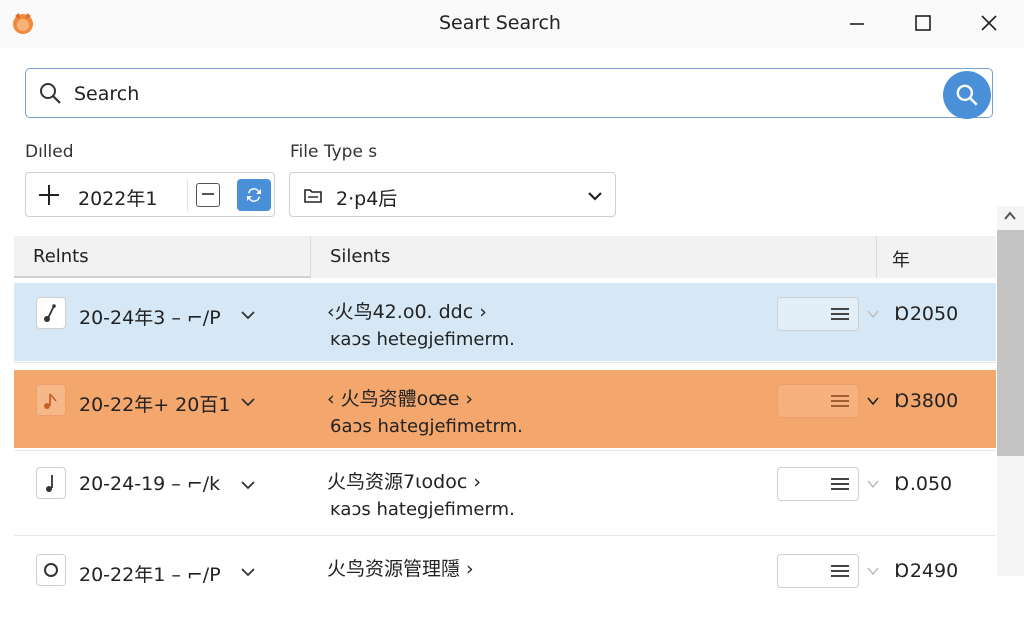 This screenshot has height=618, width=1024. What do you see at coordinates (150, 575) in the screenshot?
I see `row-date: 20-22年1 – ⌐/P` at bounding box center [150, 575].